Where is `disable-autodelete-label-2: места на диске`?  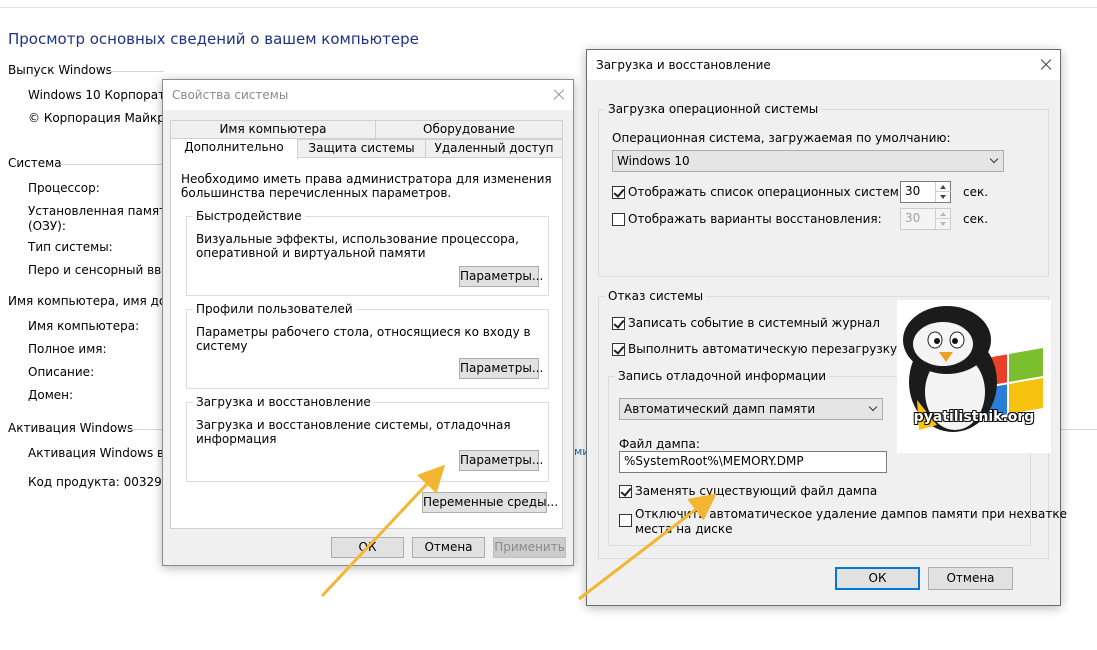 disable-autodelete-label-2: места на диске is located at coordinates (684, 529).